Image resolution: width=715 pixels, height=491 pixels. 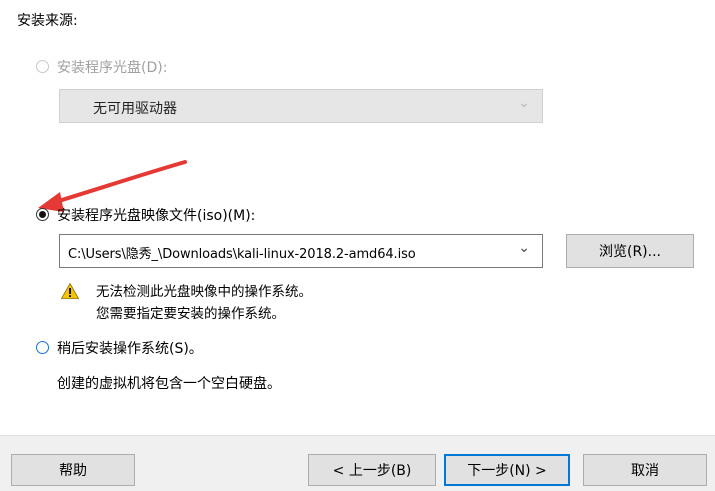 What do you see at coordinates (47, 21) in the screenshot?
I see `section-title: 安装来源:` at bounding box center [47, 21].